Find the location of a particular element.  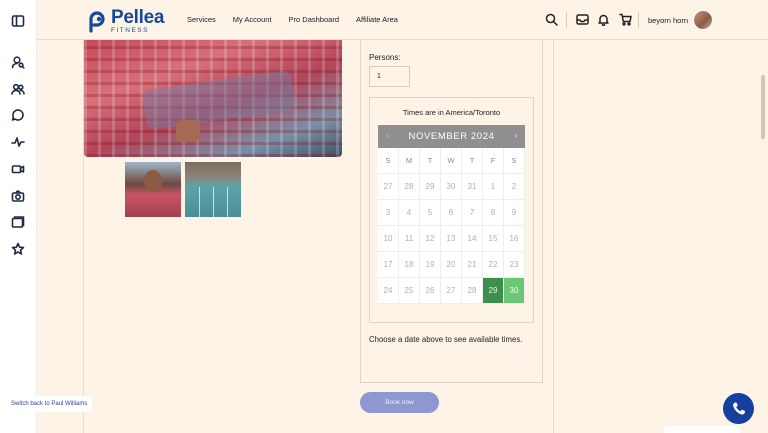

calendar-day: 1 is located at coordinates (493, 187).